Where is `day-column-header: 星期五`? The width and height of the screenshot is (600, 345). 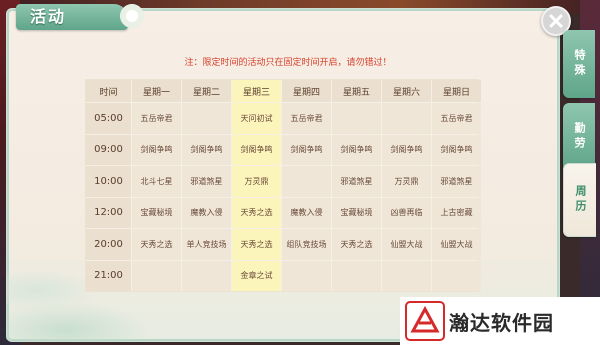 day-column-header: 星期五 is located at coordinates (356, 91).